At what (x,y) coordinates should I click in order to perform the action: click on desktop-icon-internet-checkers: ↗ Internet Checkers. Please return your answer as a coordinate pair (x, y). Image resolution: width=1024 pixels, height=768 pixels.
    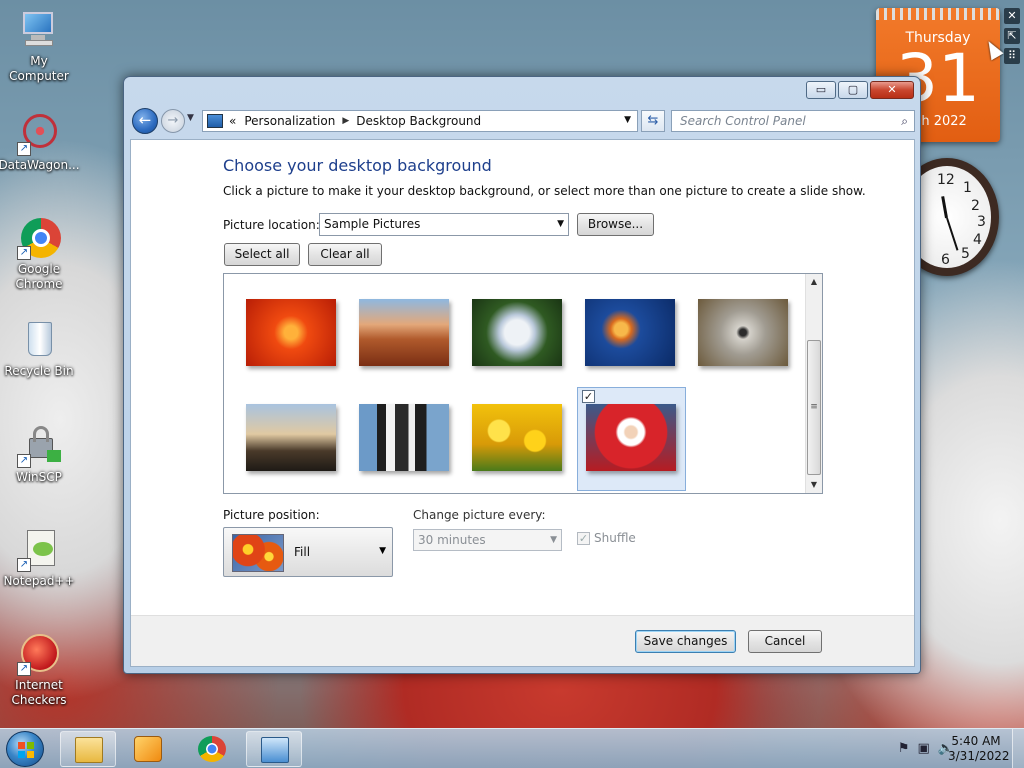
    Looking at the image, I should click on (39, 670).